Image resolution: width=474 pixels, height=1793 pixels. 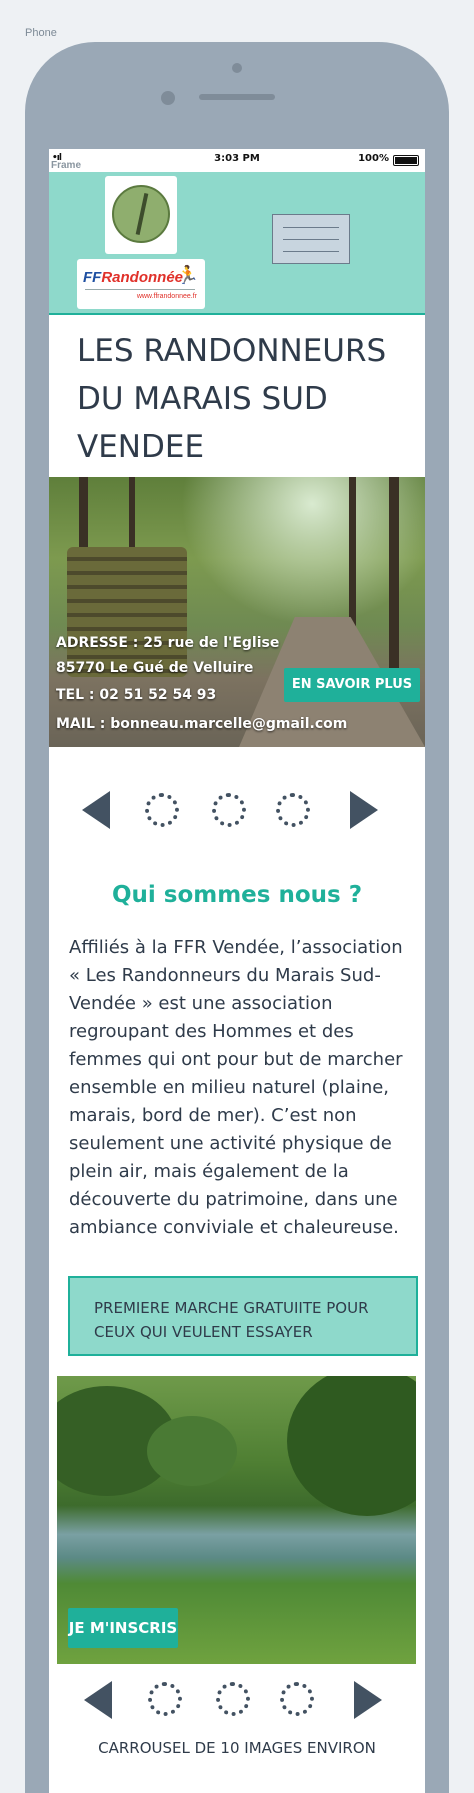 I want to click on gallery-prev-icon, so click(x=98, y=1700).